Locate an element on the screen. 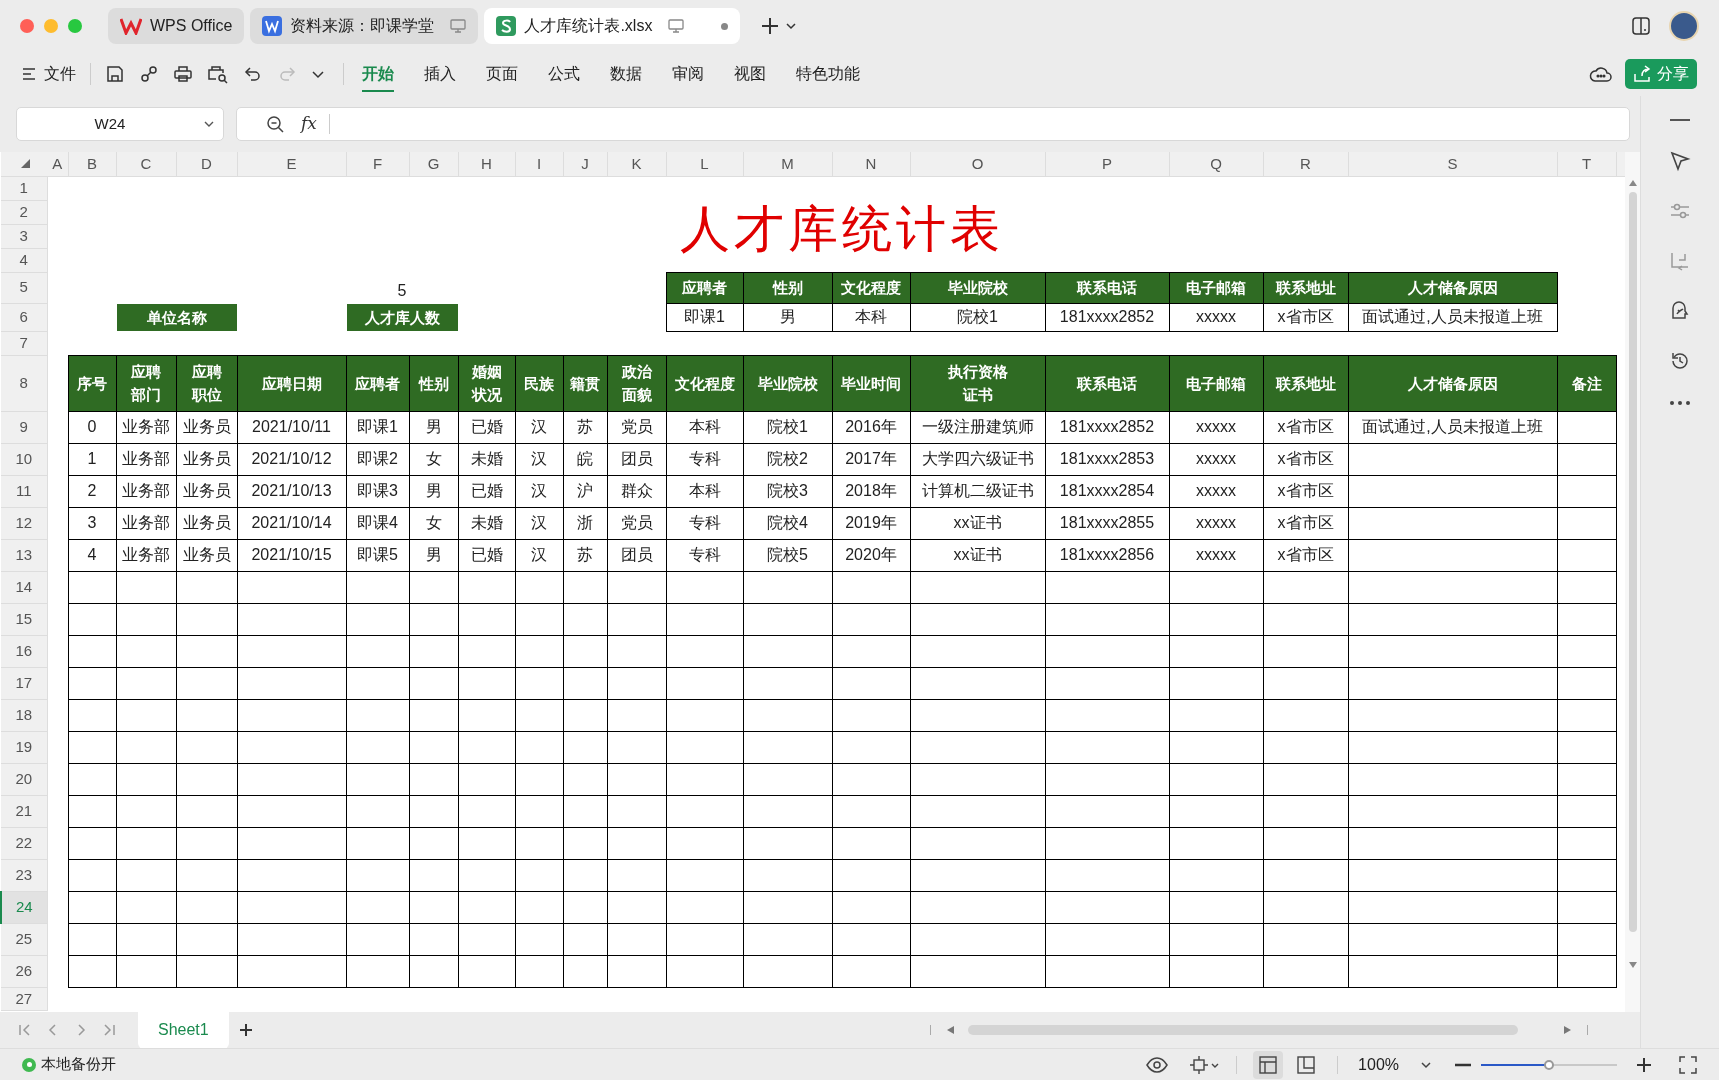 This screenshot has height=1080, width=1719. row-header: 25 is located at coordinates (24, 939).